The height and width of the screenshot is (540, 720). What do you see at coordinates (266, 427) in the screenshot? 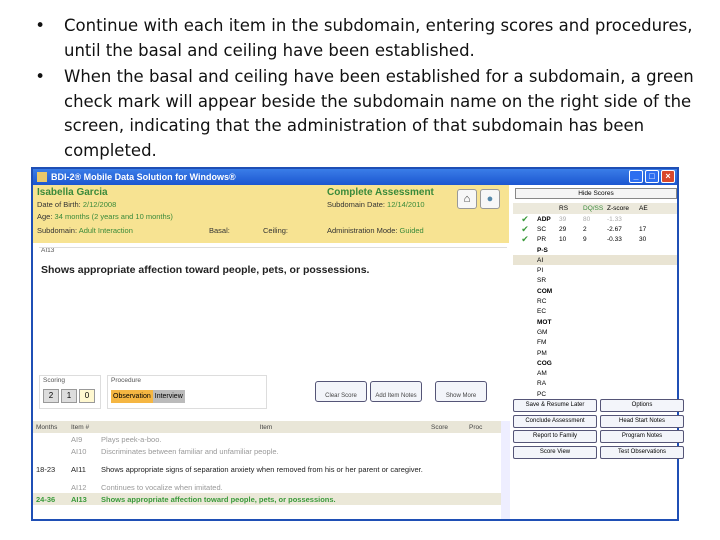
I see `col-item: Item` at bounding box center [266, 427].